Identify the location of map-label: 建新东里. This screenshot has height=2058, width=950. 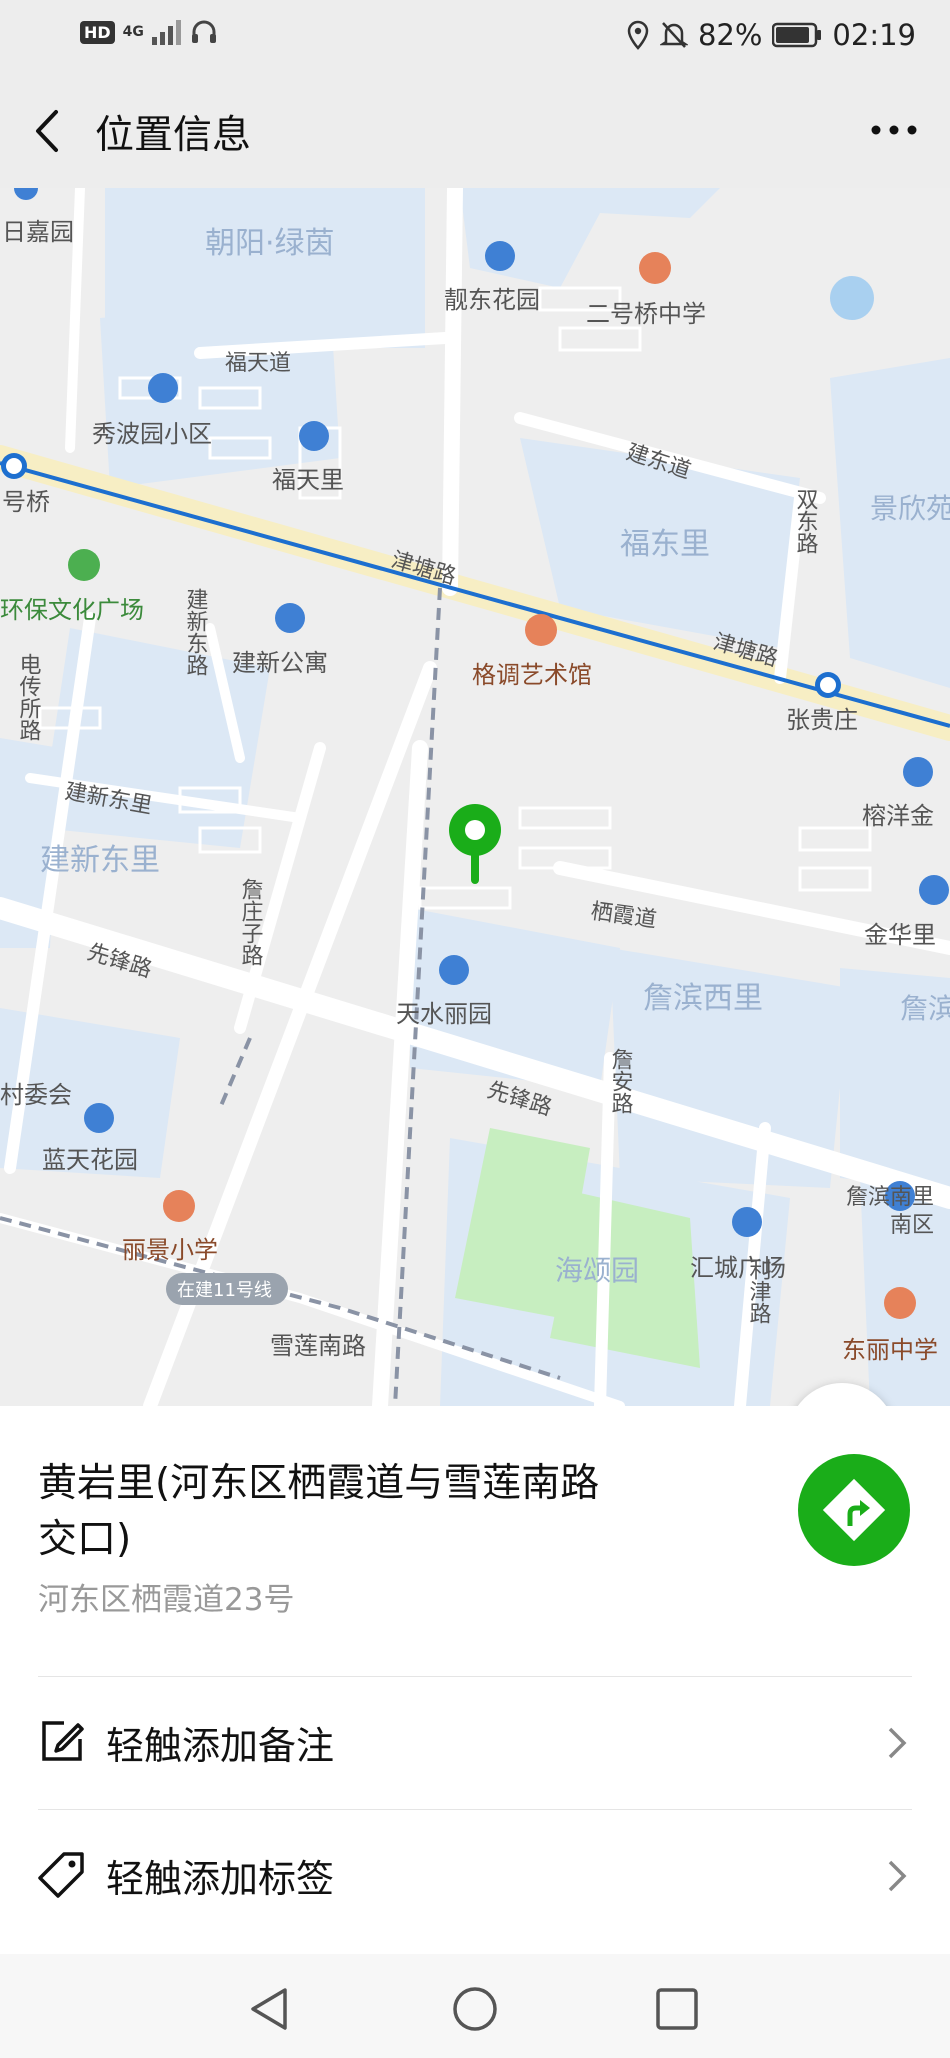
(100, 860).